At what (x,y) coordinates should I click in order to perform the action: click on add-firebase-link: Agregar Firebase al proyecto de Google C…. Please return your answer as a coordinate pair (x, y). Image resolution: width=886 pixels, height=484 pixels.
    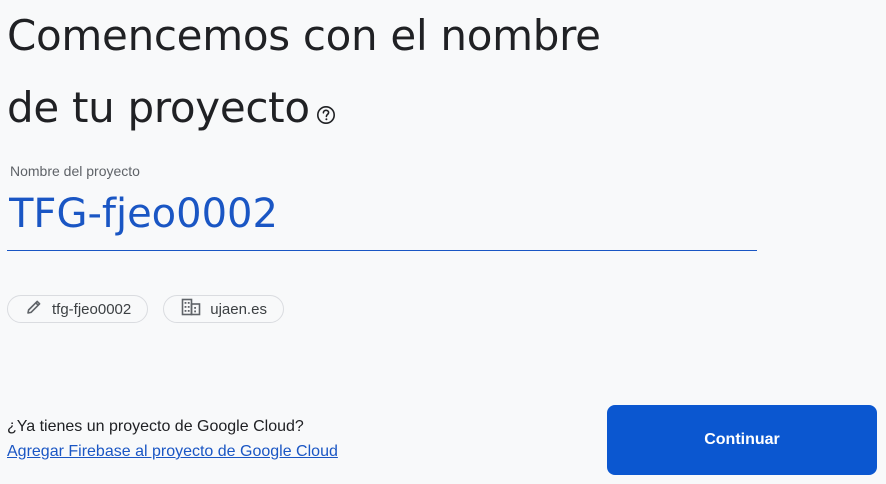
    Looking at the image, I should click on (172, 452).